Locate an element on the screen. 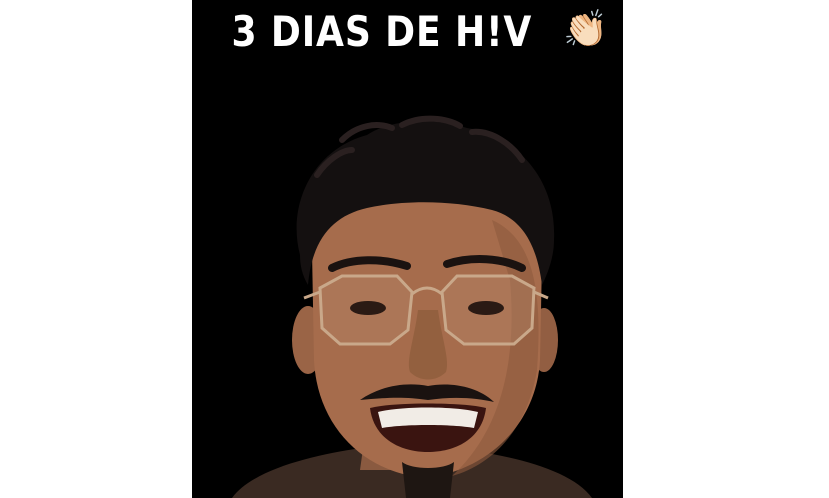 Image resolution: width=829 pixels, height=498 pixels. video-caption: 3 DIAS DE H!V 👏🏻 is located at coordinates (407, 32).